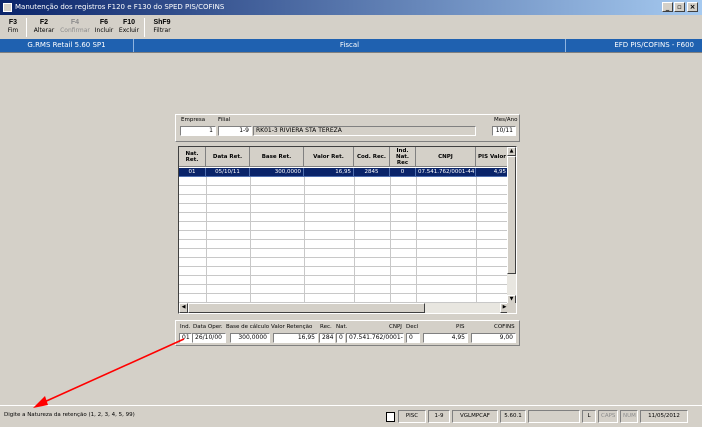 The image size is (702, 427). I want to click on base-calculo-field: 300,0000, so click(250, 338).